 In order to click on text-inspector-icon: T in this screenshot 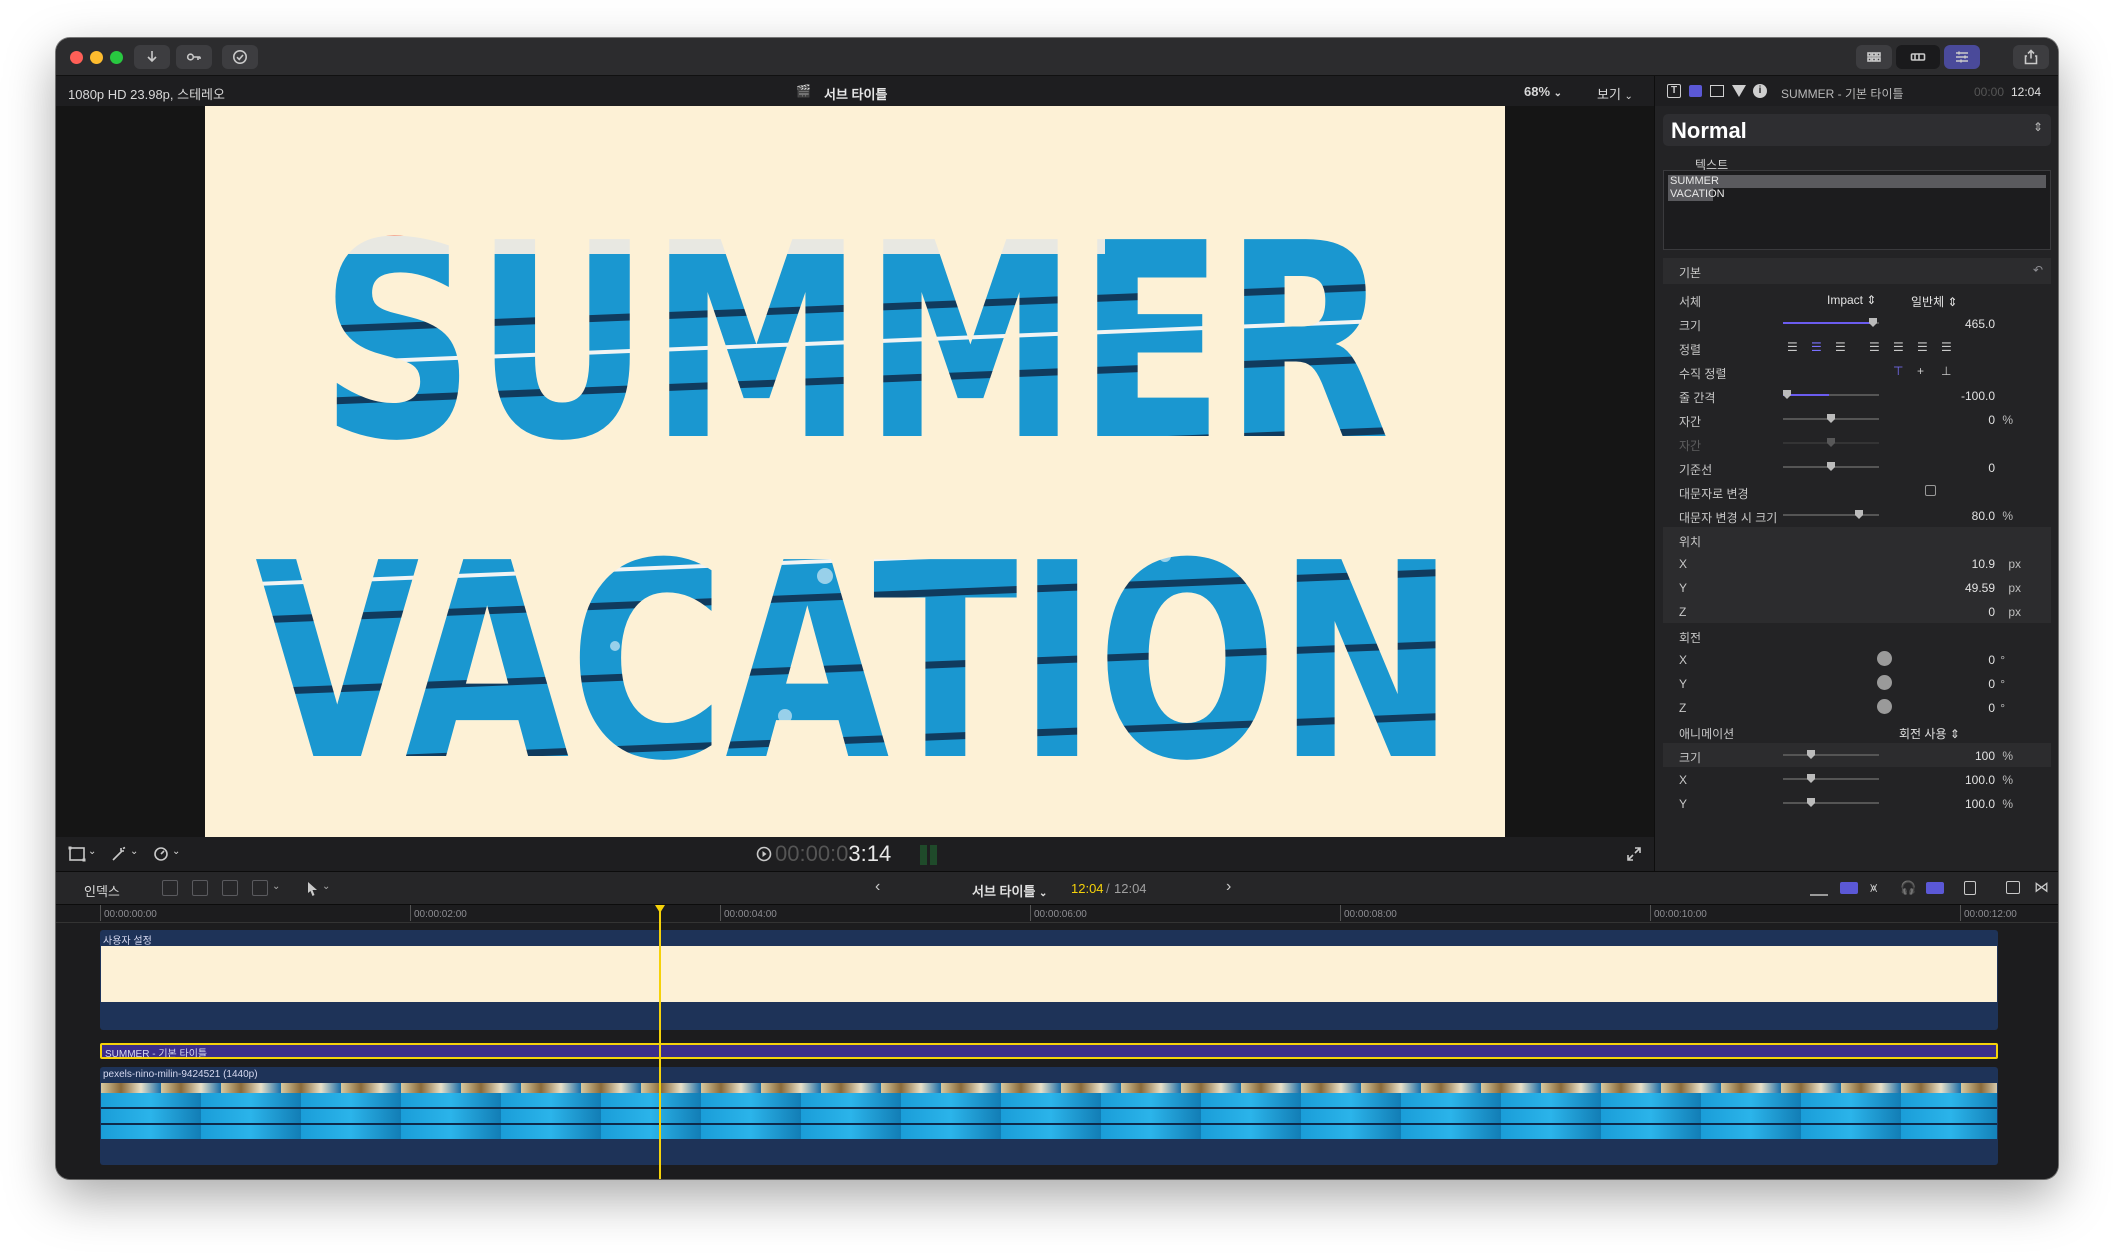, I will do `click(1674, 91)`.